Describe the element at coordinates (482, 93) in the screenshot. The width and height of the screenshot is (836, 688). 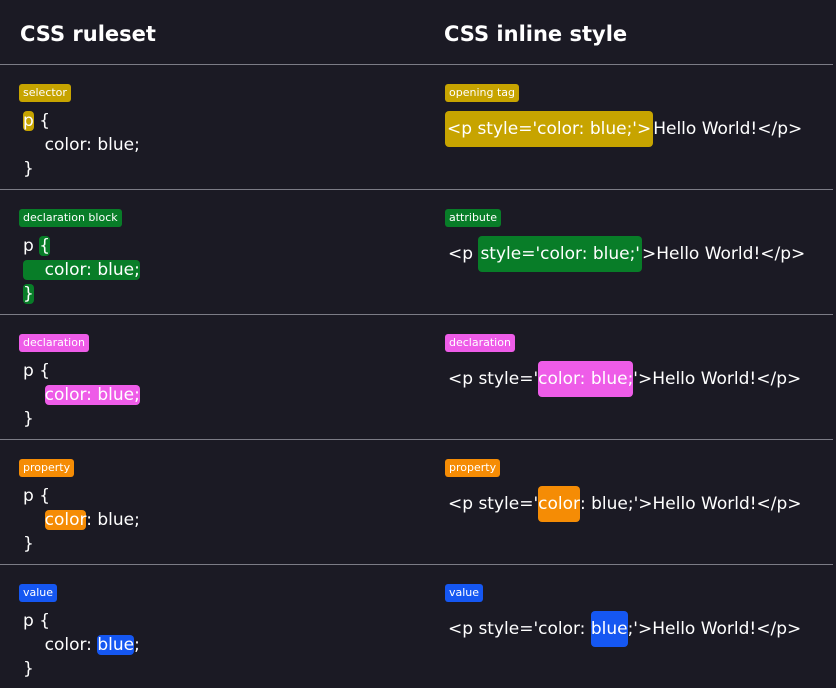
I see `label-opening-tag: opening tag` at that location.